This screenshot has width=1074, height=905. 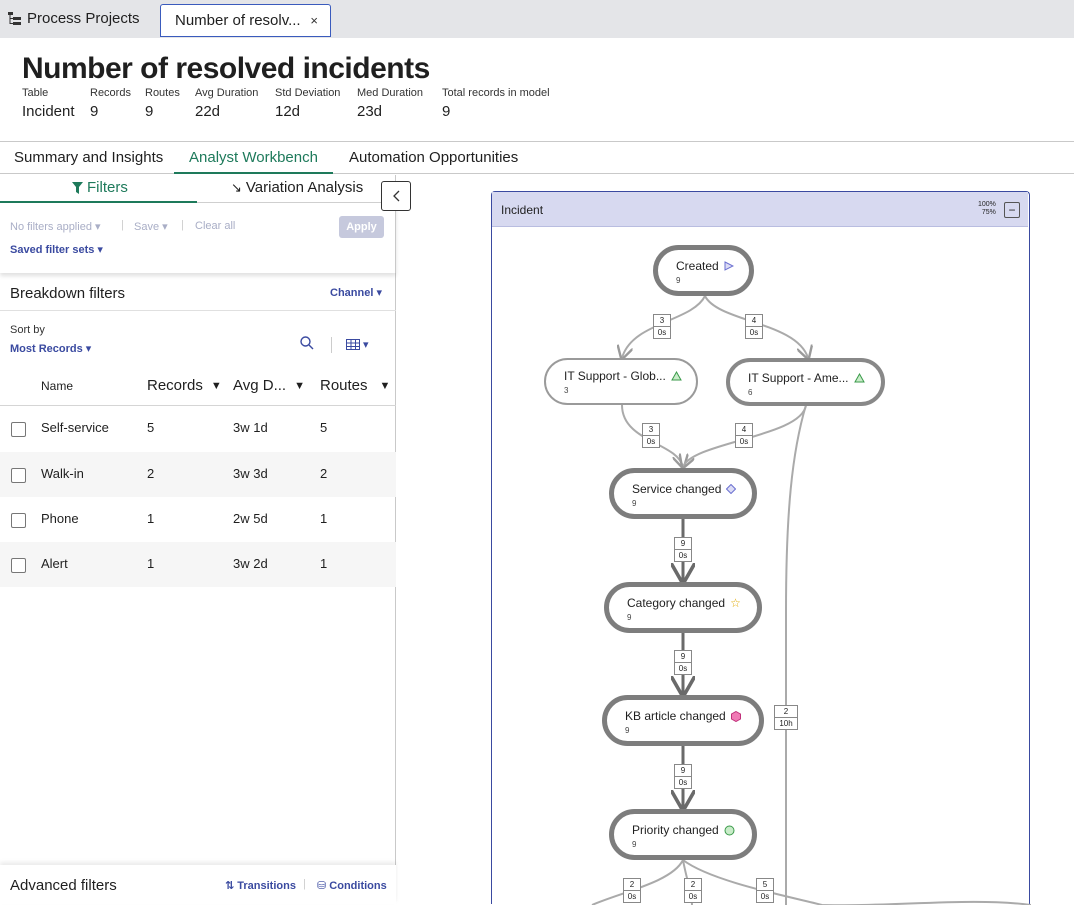 What do you see at coordinates (184, 385) in the screenshot?
I see `column-records: Records ▼` at bounding box center [184, 385].